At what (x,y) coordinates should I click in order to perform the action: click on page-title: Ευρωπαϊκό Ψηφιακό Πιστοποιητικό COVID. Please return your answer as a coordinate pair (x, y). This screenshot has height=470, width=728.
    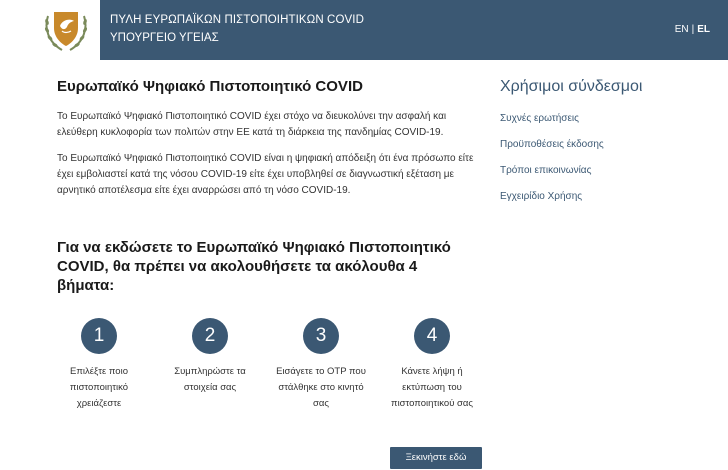
    Looking at the image, I should click on (210, 86).